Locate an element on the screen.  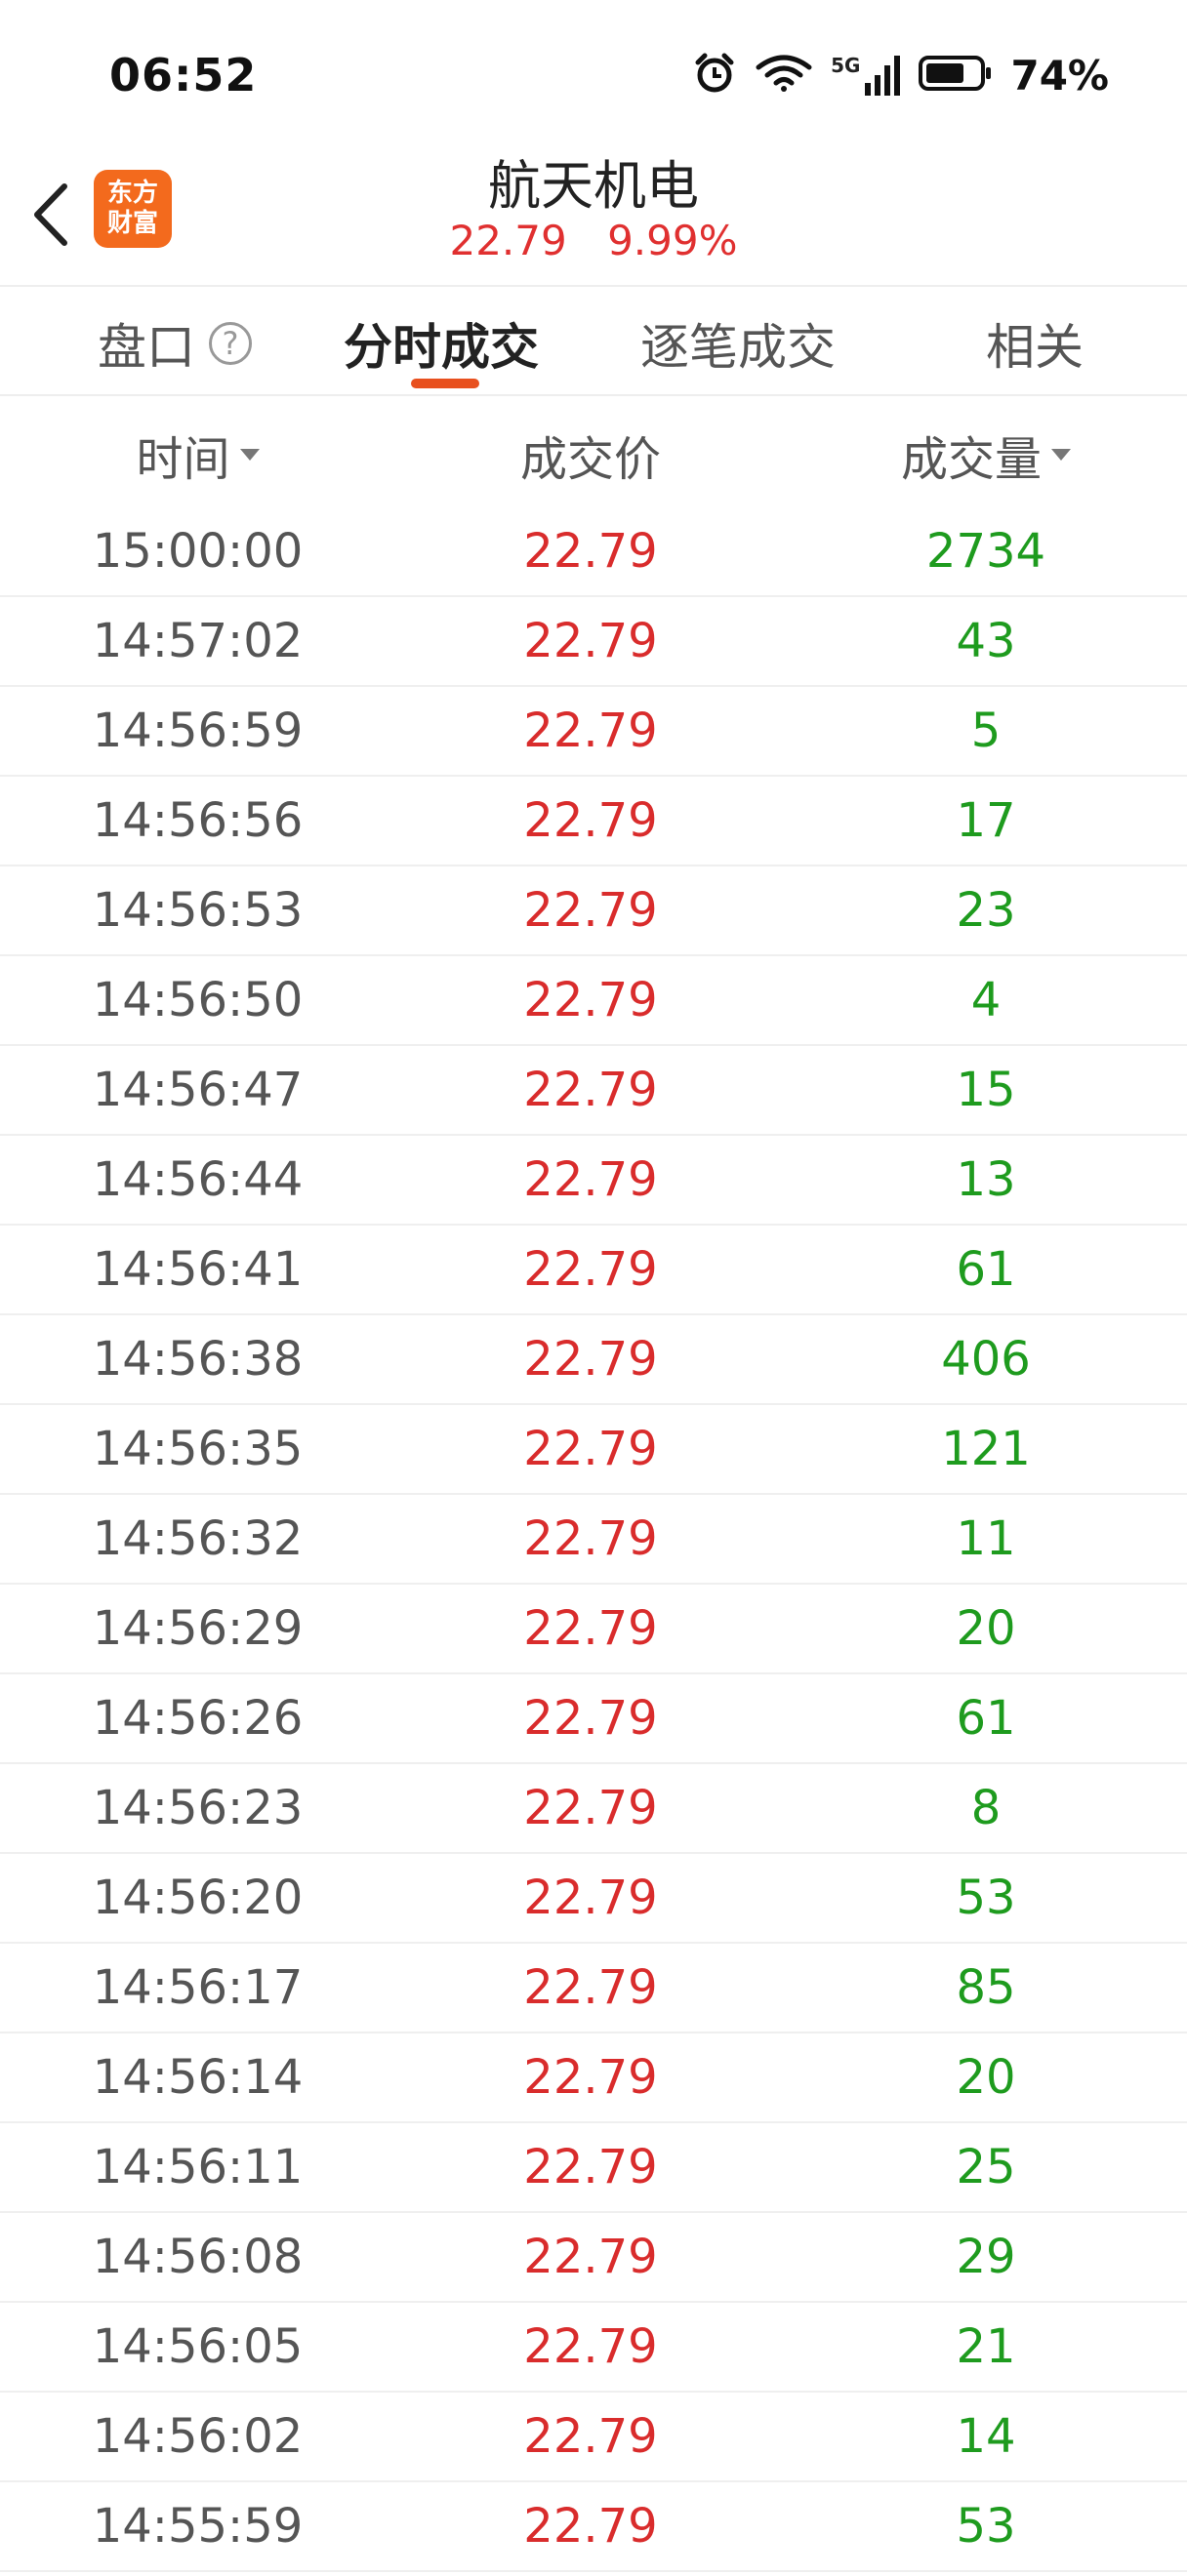
trade-time: 14:56:23 is located at coordinates (198, 1808).